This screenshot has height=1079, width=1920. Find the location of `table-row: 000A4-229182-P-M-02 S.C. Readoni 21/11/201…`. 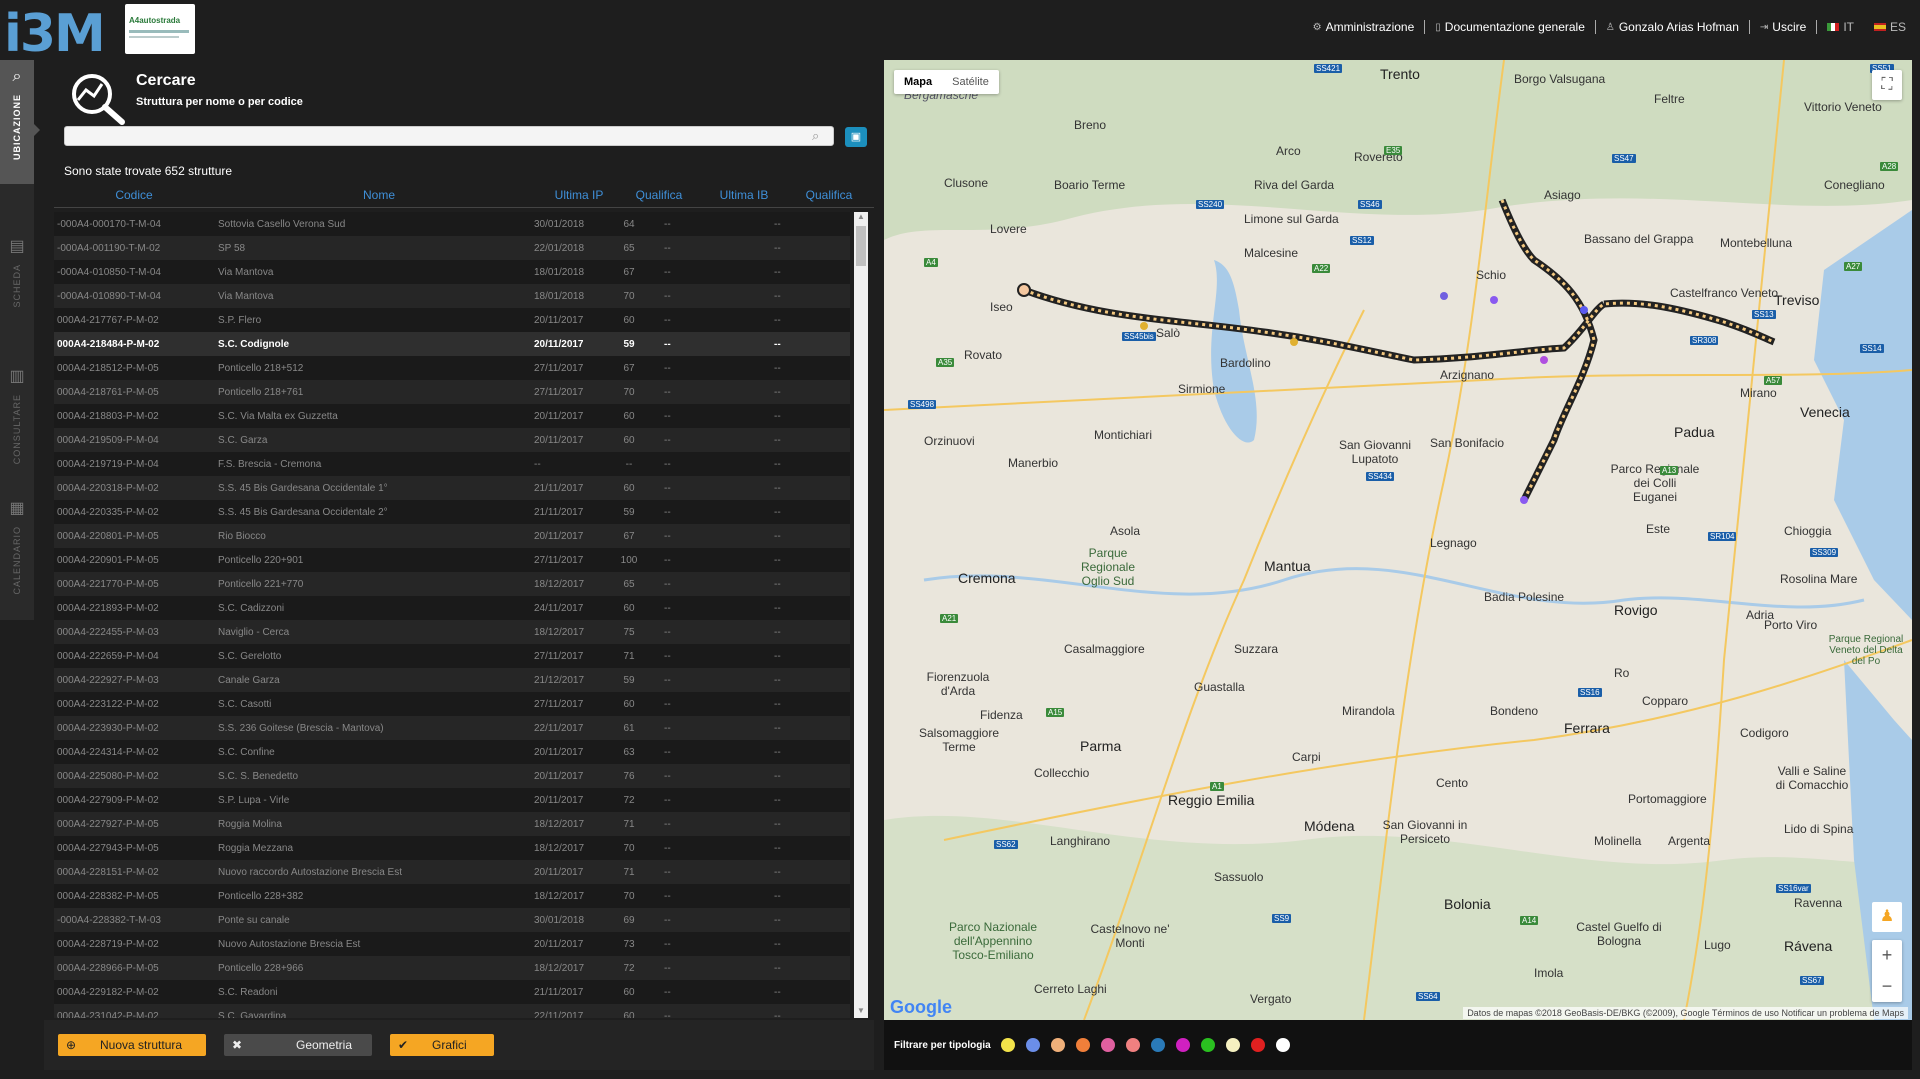

table-row: 000A4-229182-P-M-02 S.C. Readoni 21/11/201… is located at coordinates (452, 992).